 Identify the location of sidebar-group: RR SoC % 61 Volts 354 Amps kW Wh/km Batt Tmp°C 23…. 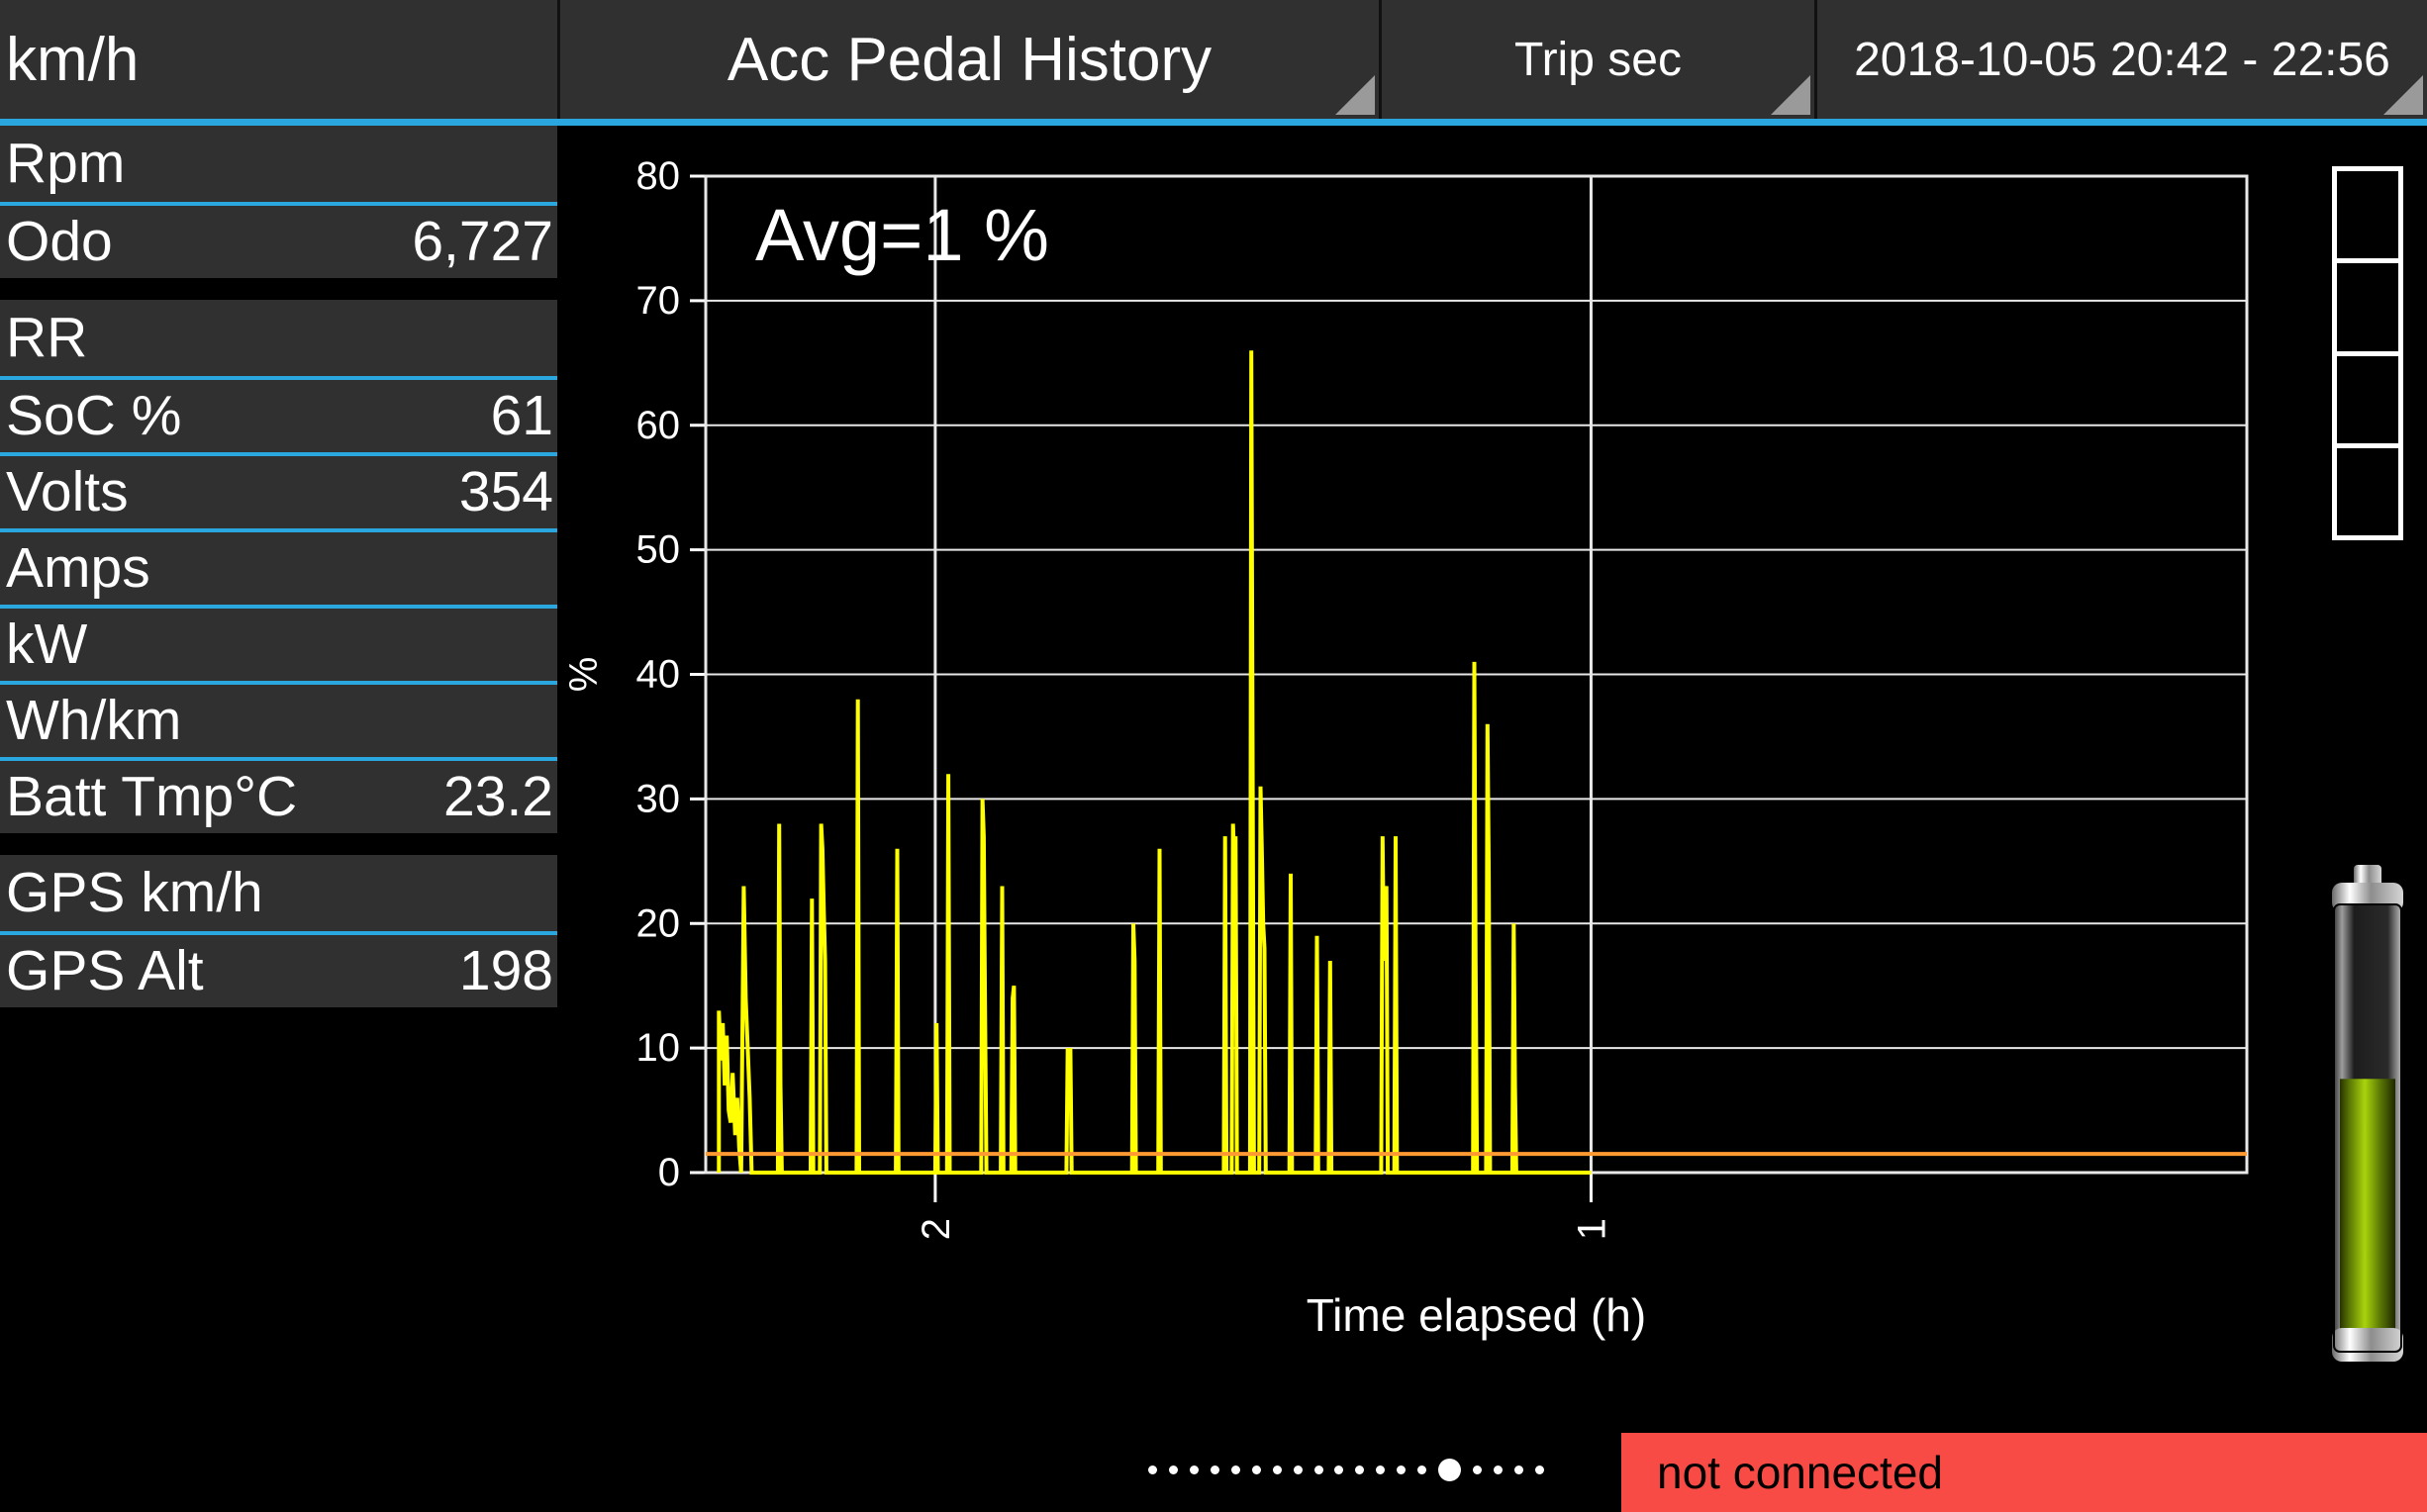
(279, 567).